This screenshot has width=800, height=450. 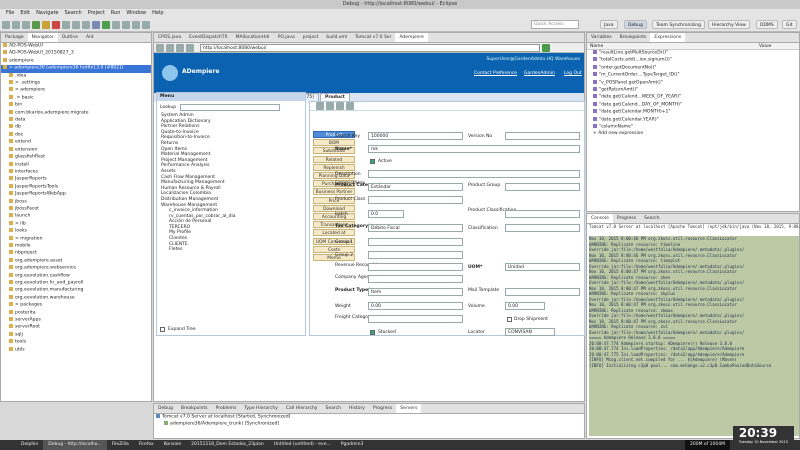 What do you see at coordinates (157, 13) in the screenshot?
I see `menu-help: Help` at bounding box center [157, 13].